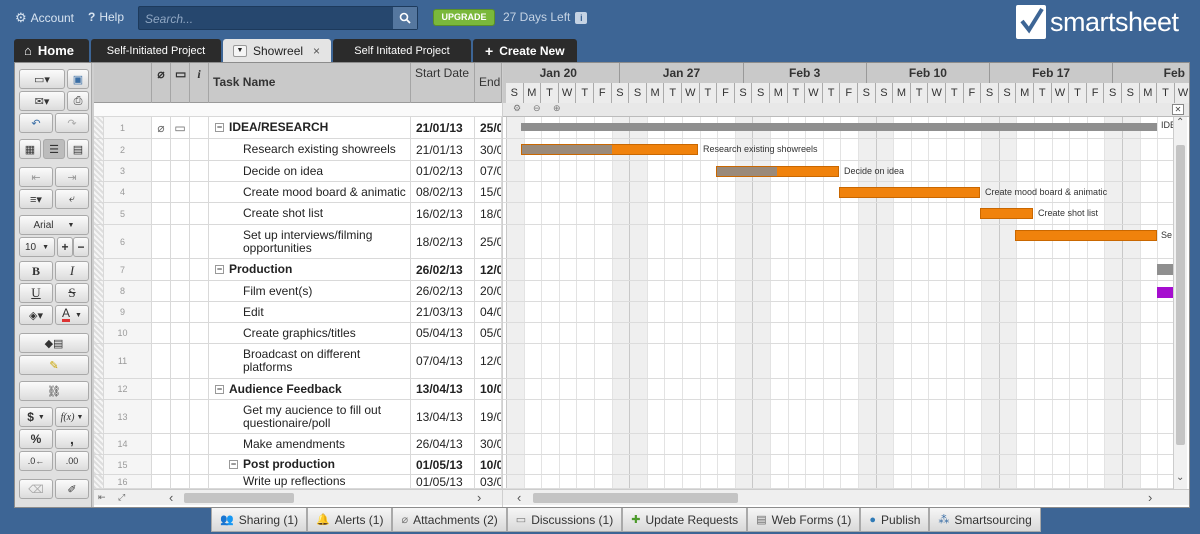  What do you see at coordinates (488, 333) in the screenshot?
I see `end-date-cell: 05/0` at bounding box center [488, 333].